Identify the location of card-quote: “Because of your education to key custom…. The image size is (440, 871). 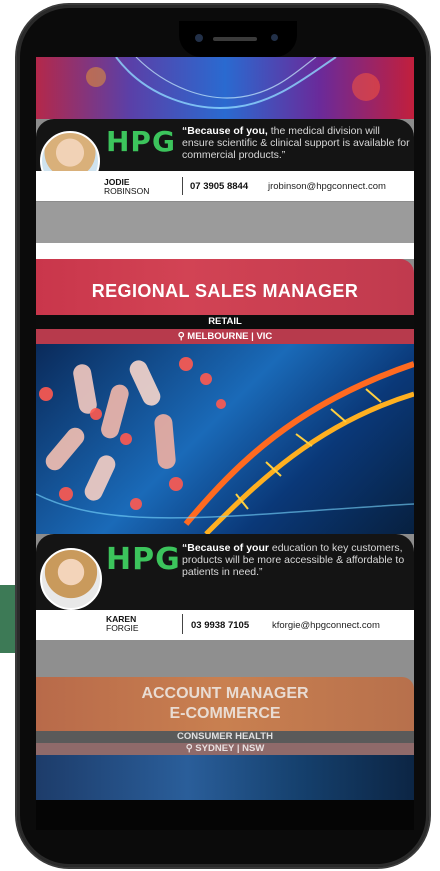
(293, 560).